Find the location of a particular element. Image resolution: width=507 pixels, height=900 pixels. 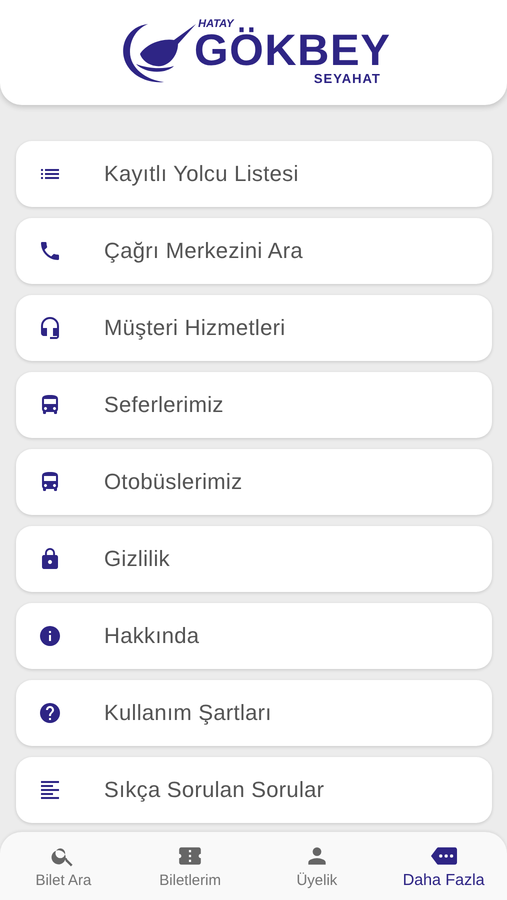

menu-item: Gizlilik is located at coordinates (254, 559).